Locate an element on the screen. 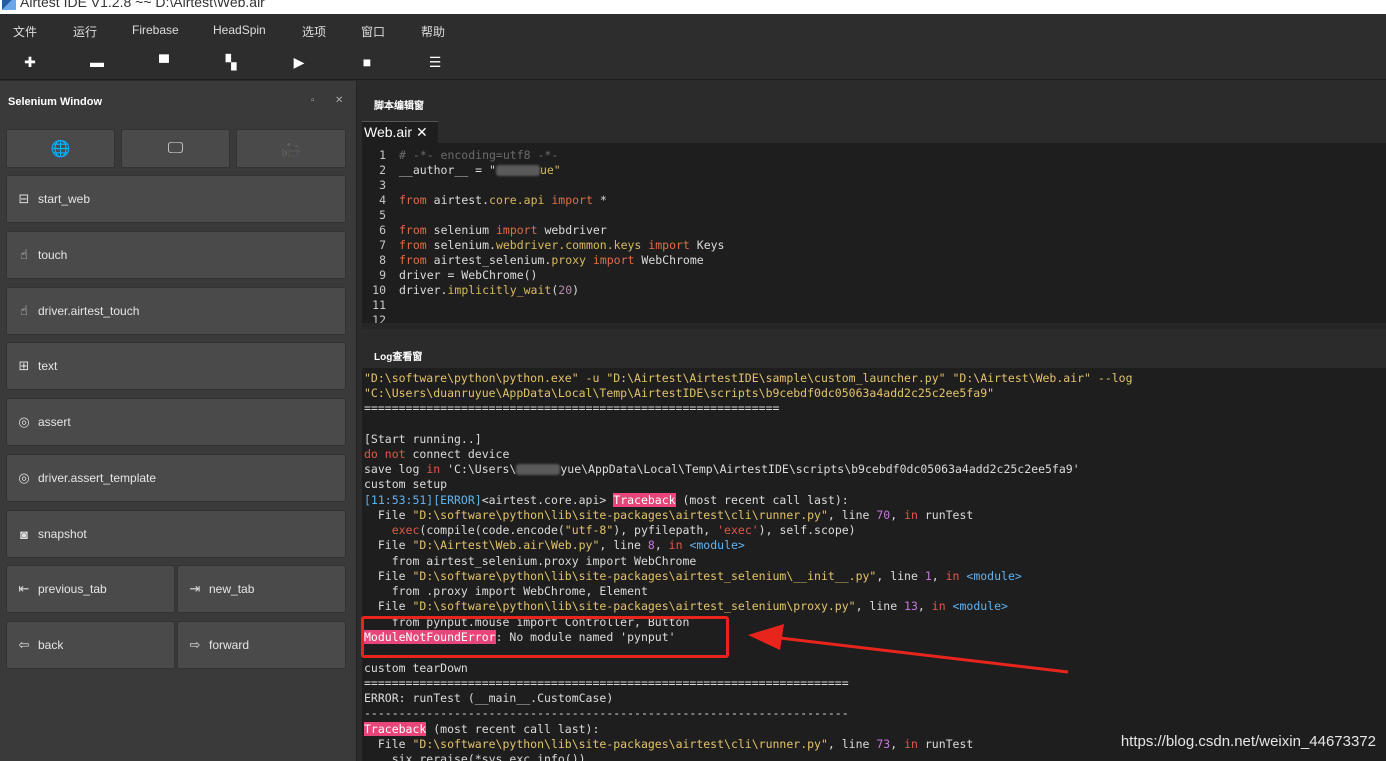 The height and width of the screenshot is (761, 1386). menu-bar: 文件 运行 Firebase HeadSpin 选项 窗口 帮助 is located at coordinates (693, 29).